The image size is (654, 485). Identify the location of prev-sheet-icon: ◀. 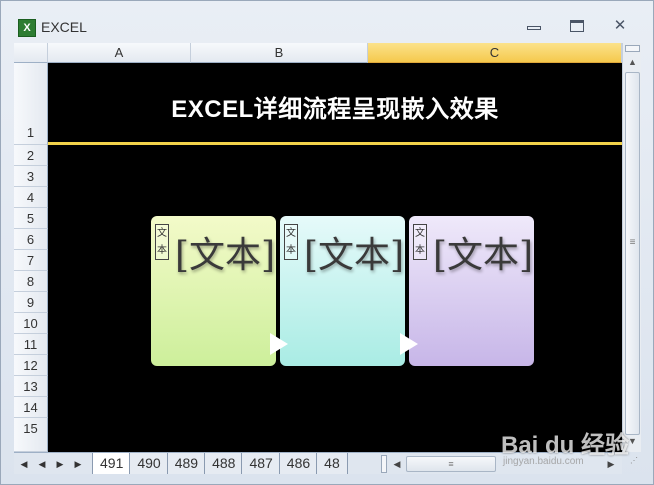
(42, 464).